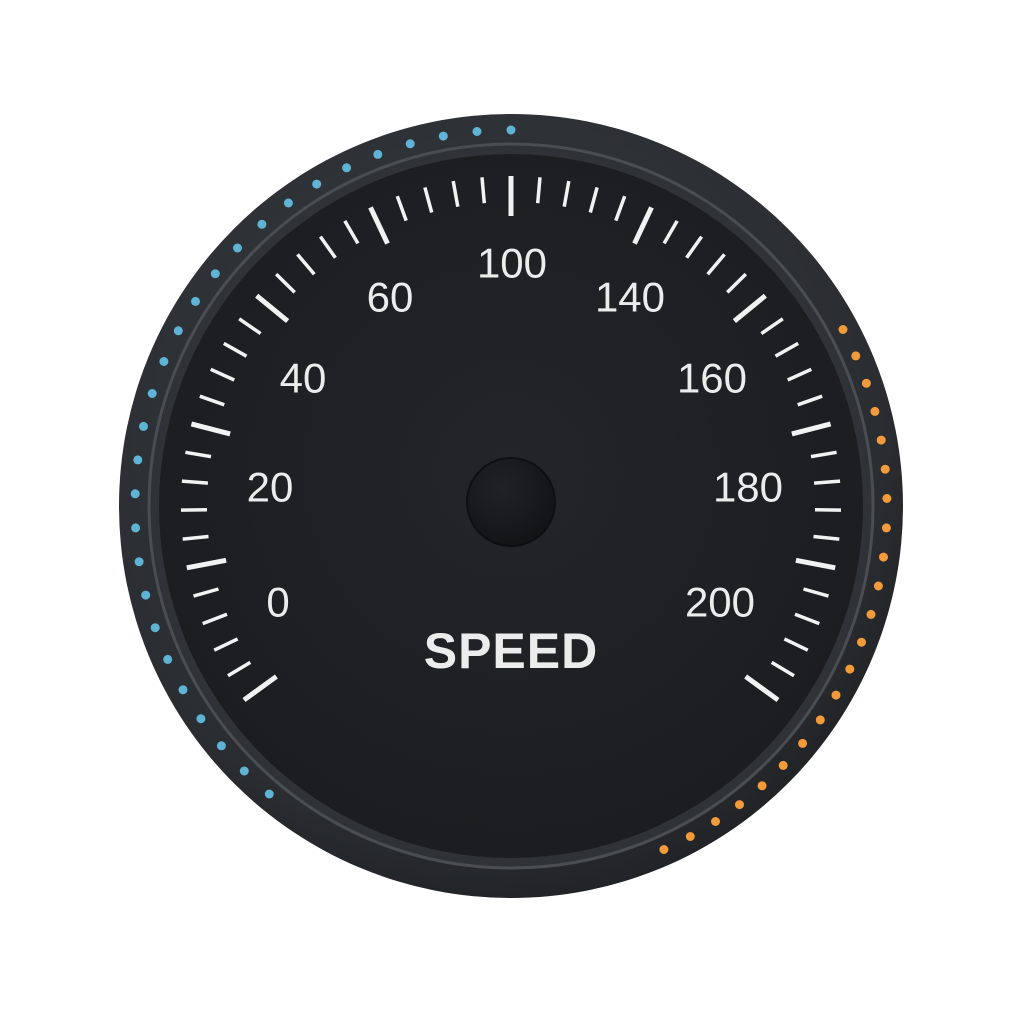 This screenshot has height=1024, width=1024. What do you see at coordinates (512, 263) in the screenshot?
I see `scale-label-100: 100` at bounding box center [512, 263].